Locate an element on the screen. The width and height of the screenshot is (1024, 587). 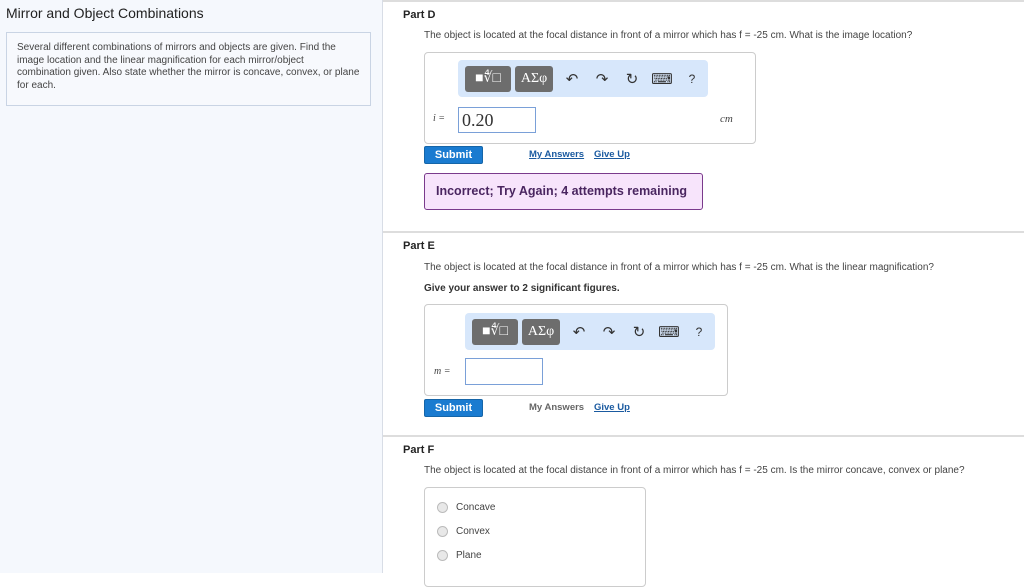
part-d-math-toolbar: ■∜□ ΑΣφ ↶ ↷ ↻ ⌨ ? is located at coordinates (583, 78).